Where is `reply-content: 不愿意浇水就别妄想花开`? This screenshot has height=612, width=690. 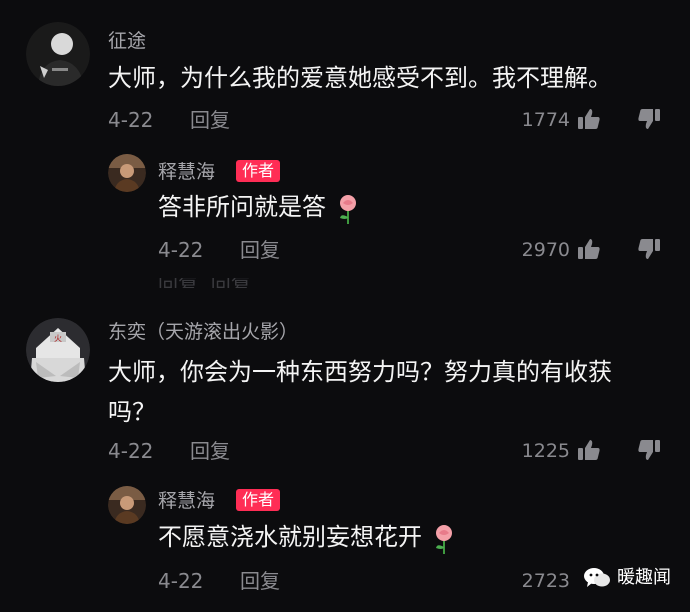 reply-content: 不愿意浇水就别妄想花开 is located at coordinates (307, 538).